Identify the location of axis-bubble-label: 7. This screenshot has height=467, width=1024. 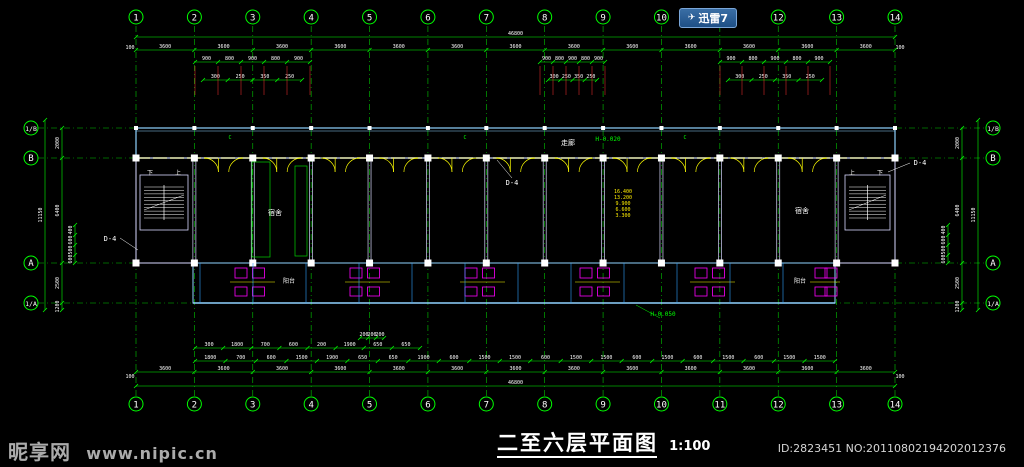
(486, 19).